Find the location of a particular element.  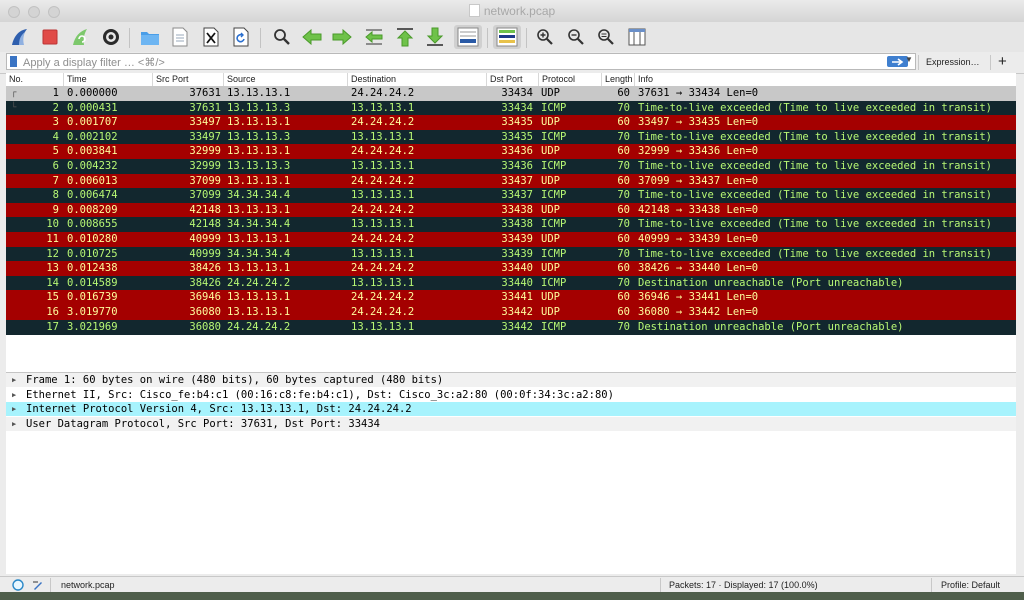

packet-cell-no: 9 is located at coordinates (55, 209).